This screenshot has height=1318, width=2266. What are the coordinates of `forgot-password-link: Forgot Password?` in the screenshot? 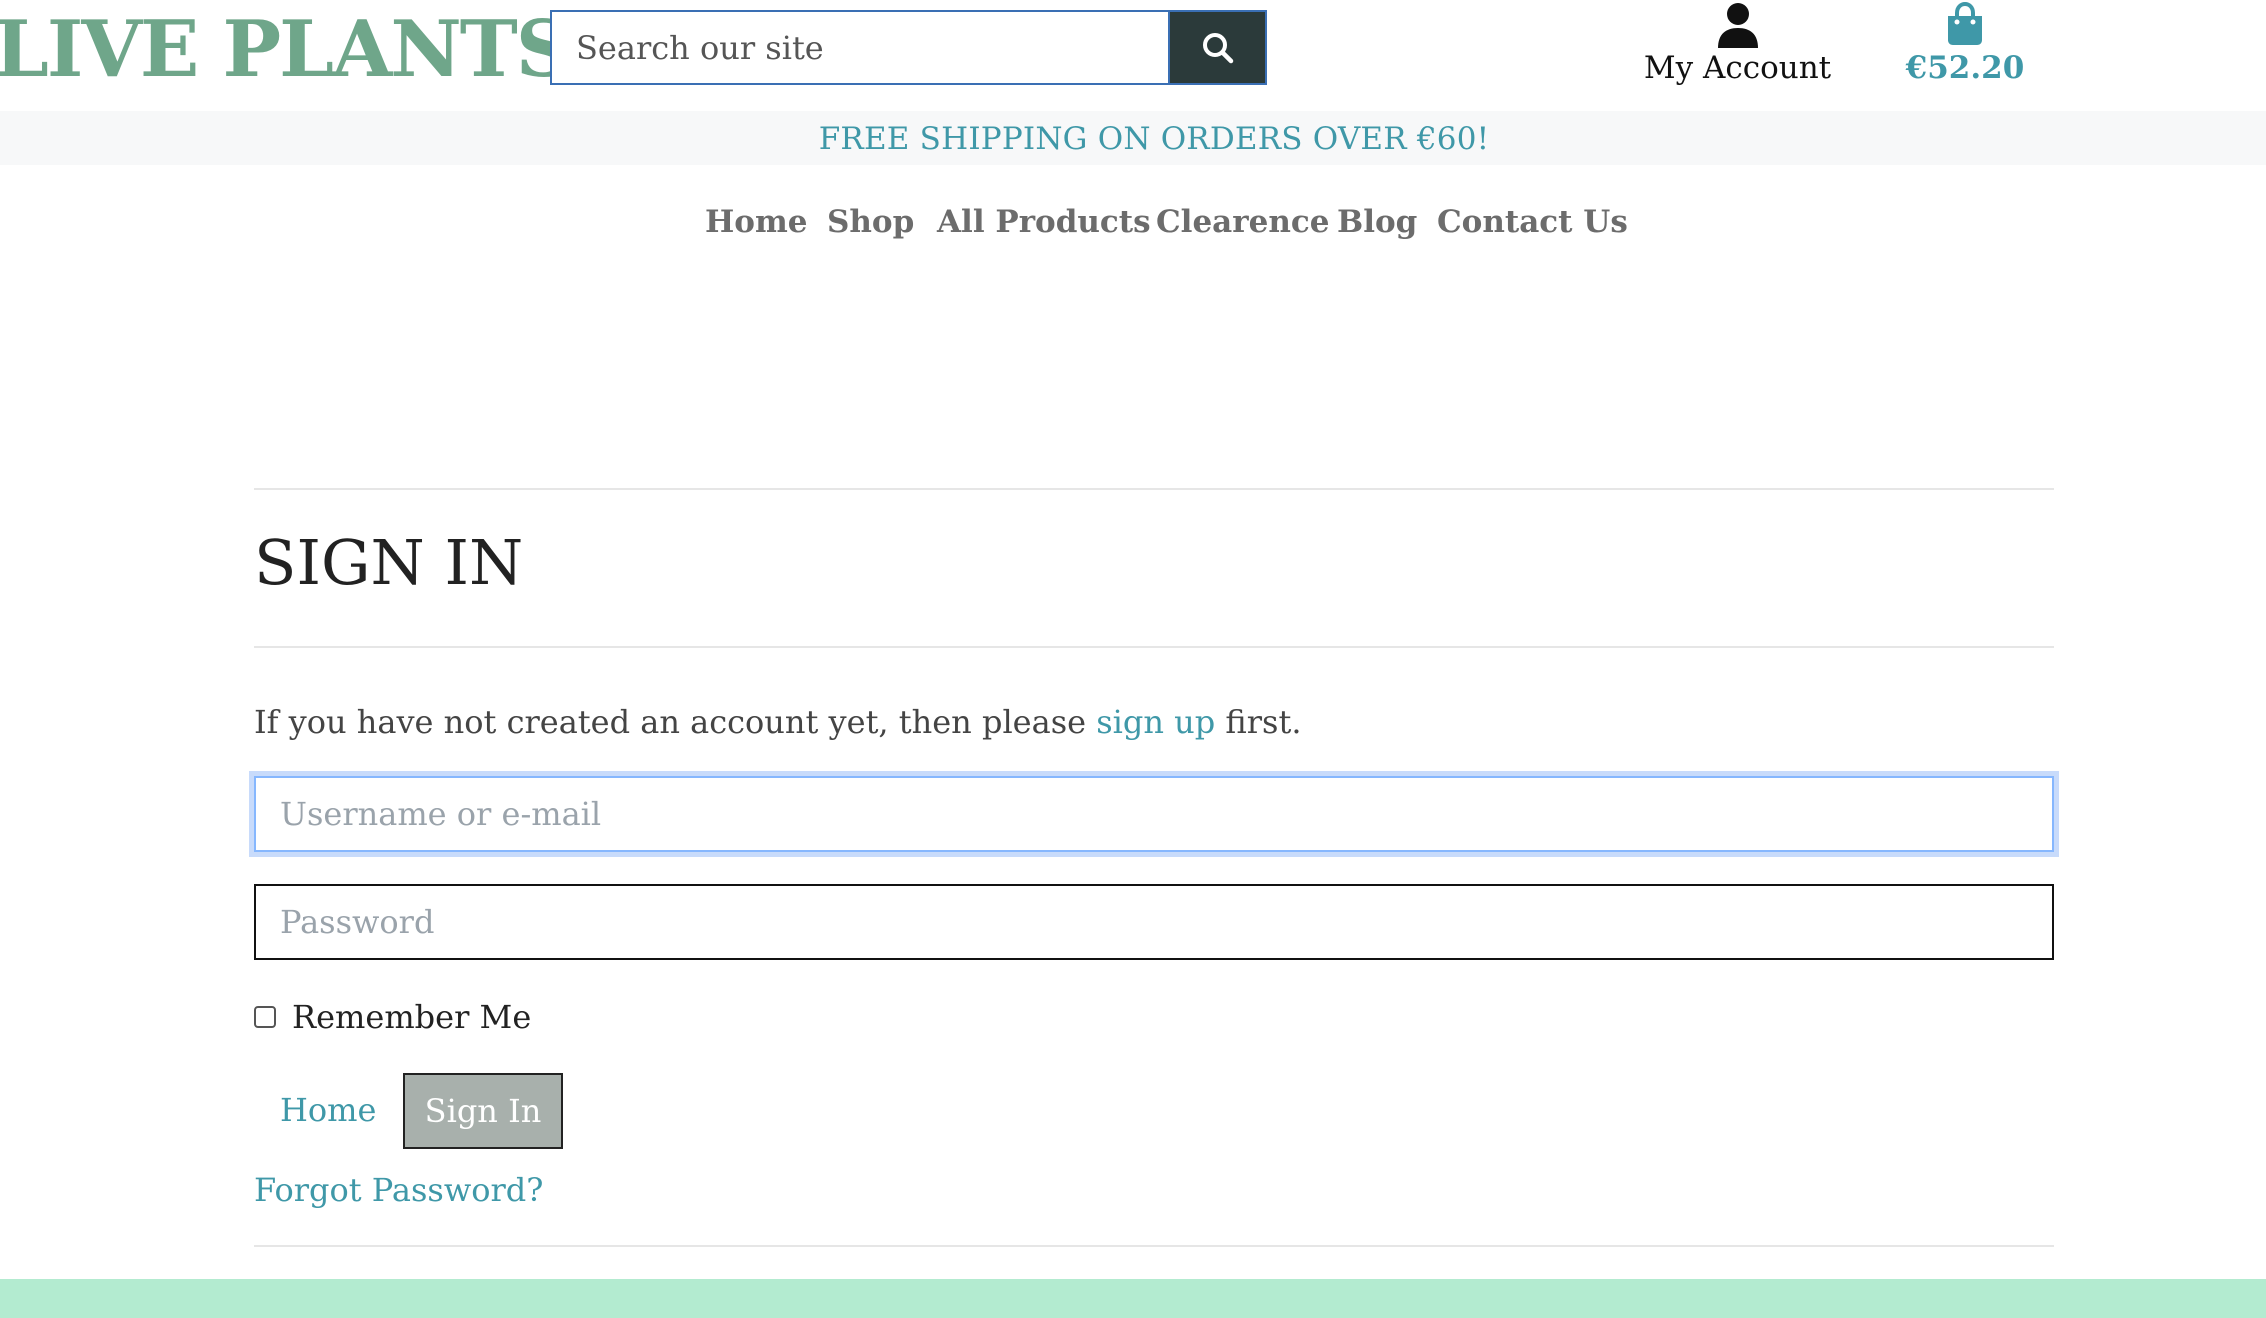 It's located at (398, 1190).